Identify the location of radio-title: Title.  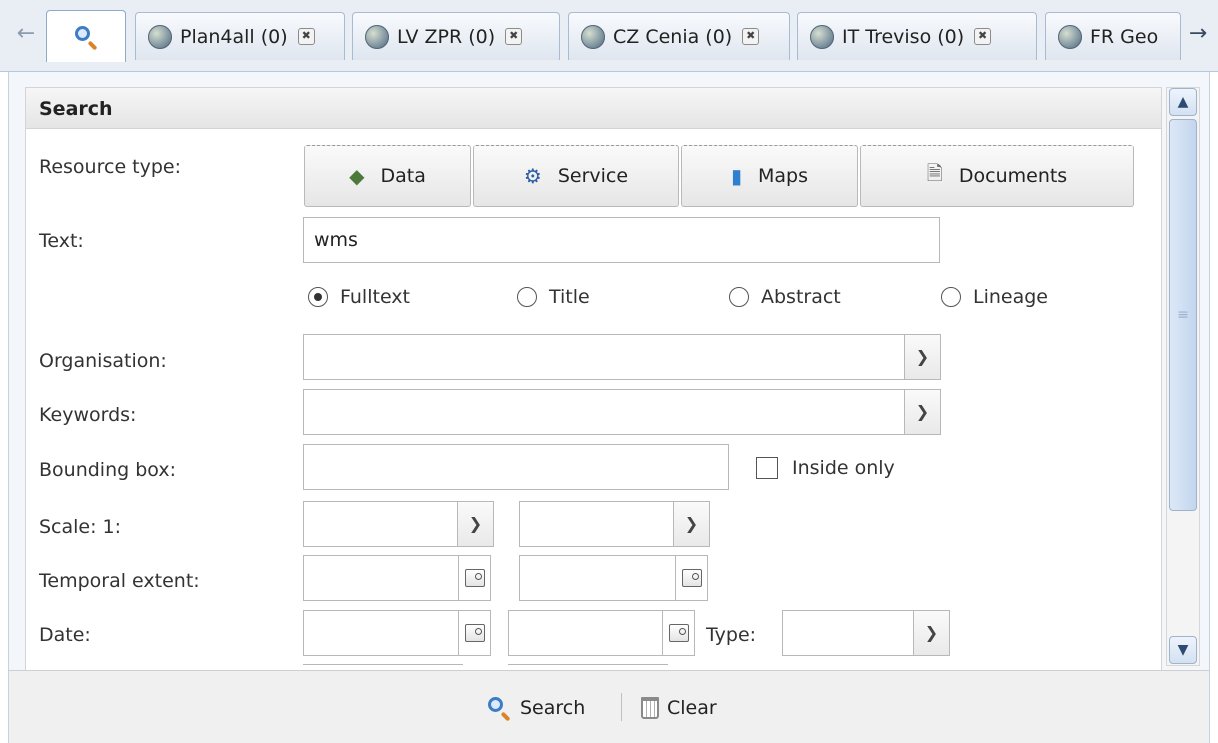
(553, 297).